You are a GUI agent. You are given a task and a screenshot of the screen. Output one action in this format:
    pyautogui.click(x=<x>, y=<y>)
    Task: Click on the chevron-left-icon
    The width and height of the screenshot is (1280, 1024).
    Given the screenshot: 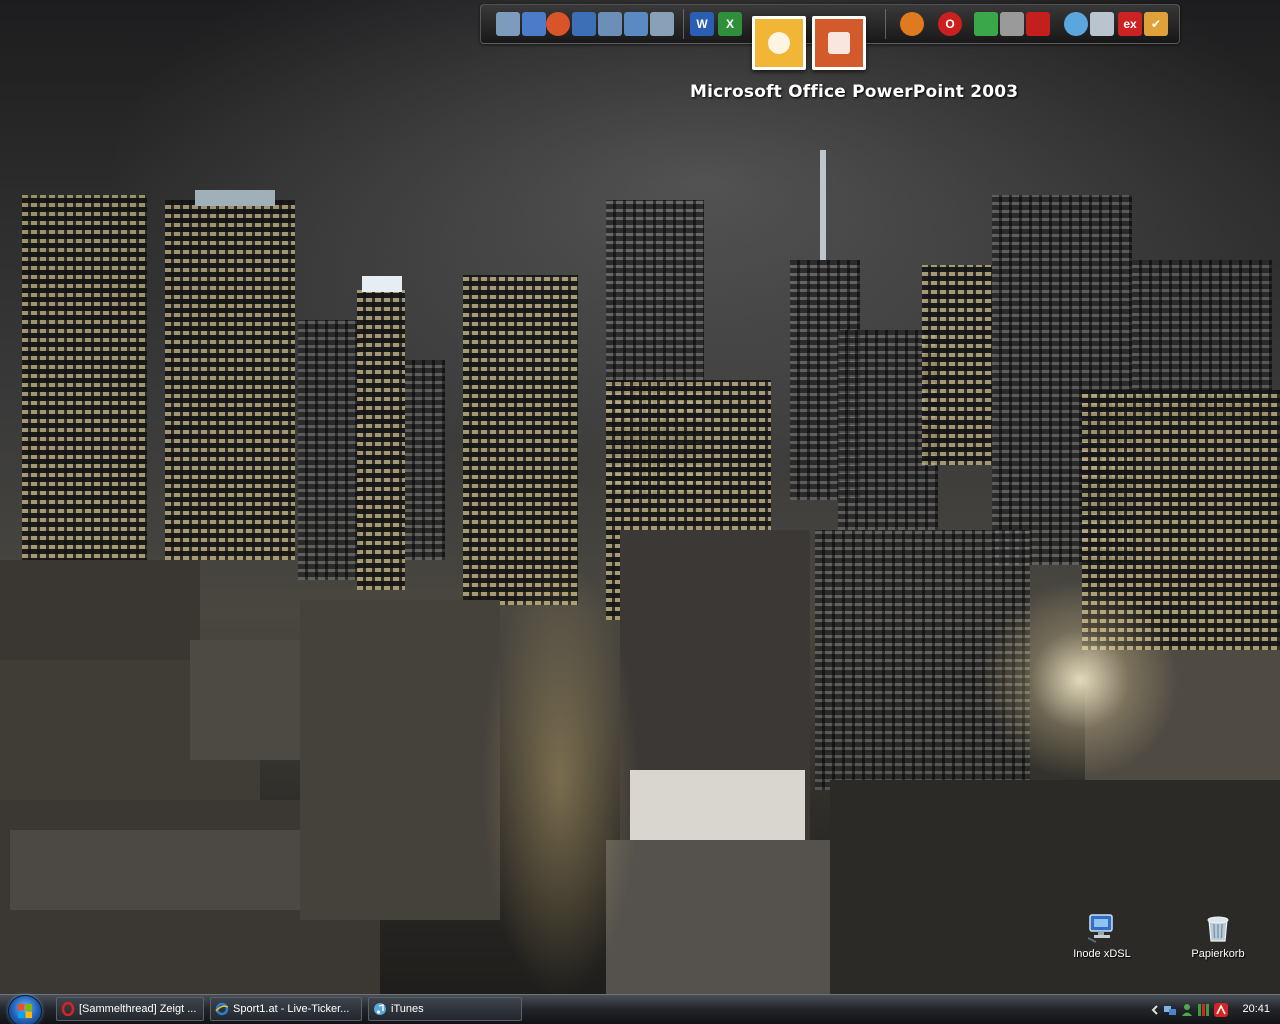 What is the action you would take?
    pyautogui.click(x=1155, y=1010)
    